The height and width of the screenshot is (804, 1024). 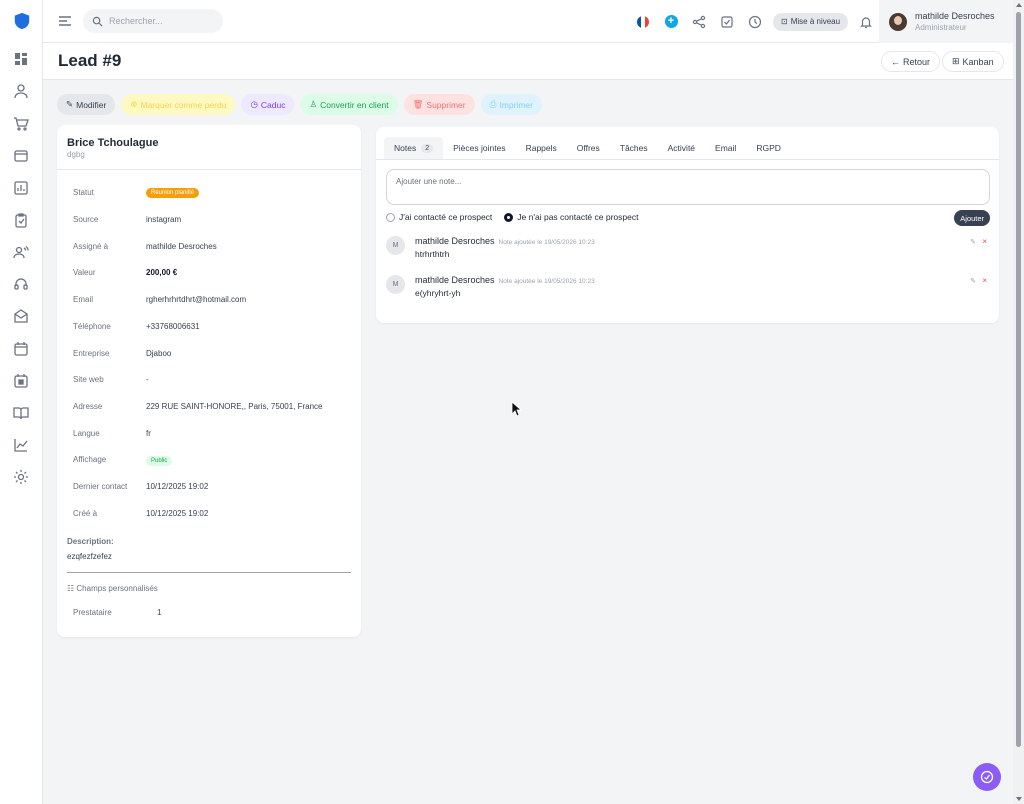 What do you see at coordinates (173, 326) in the screenshot?
I see `phone-value: +33768006631` at bounding box center [173, 326].